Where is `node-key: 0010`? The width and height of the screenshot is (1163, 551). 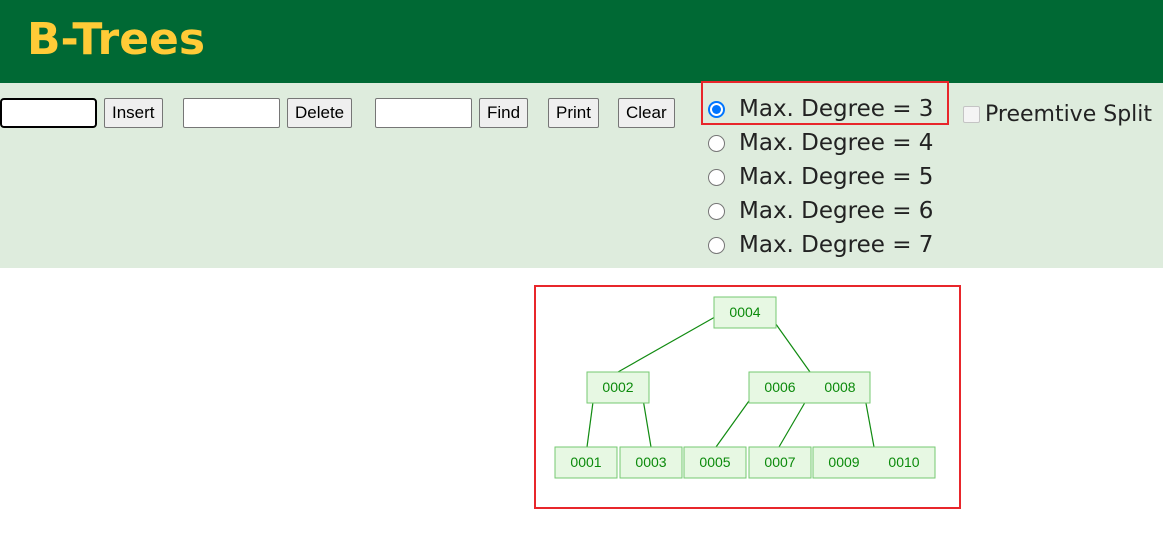 node-key: 0010 is located at coordinates (903, 462).